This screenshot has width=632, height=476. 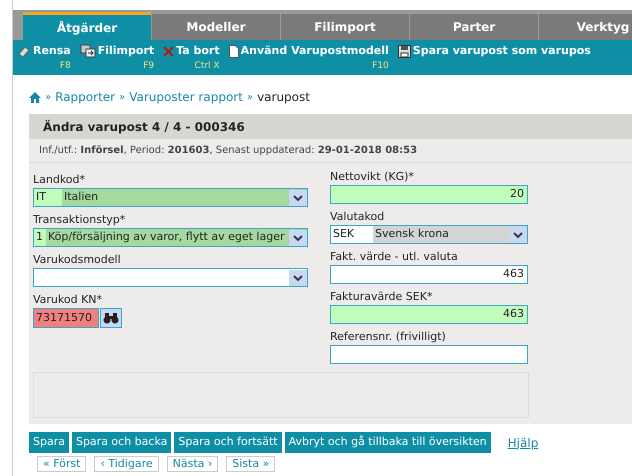 I want to click on breadcrumb-link: Varuposter rapport, so click(x=186, y=97).